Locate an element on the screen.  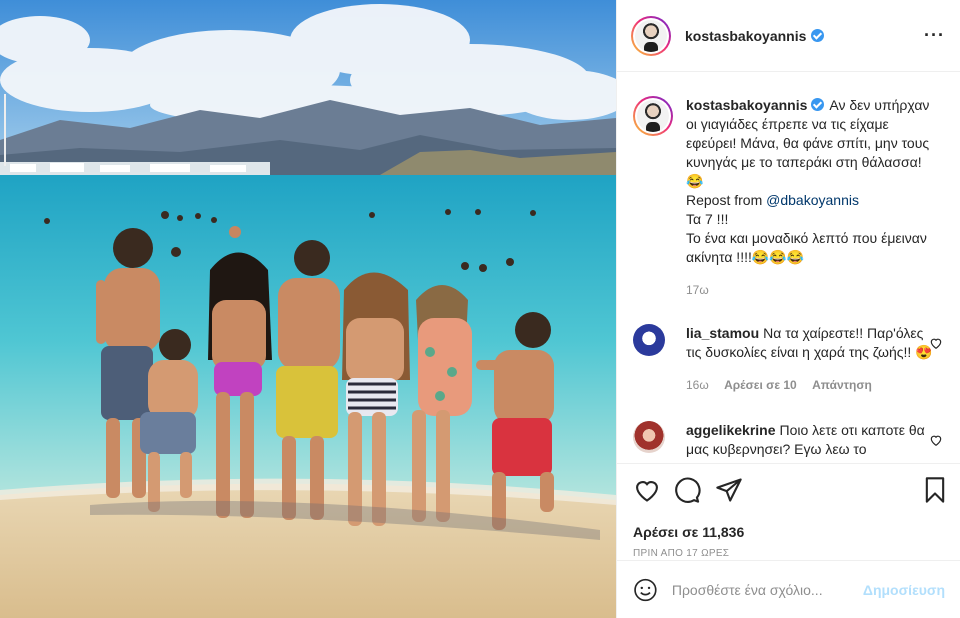
more-options-icon: ··· is located at coordinates (934, 35).